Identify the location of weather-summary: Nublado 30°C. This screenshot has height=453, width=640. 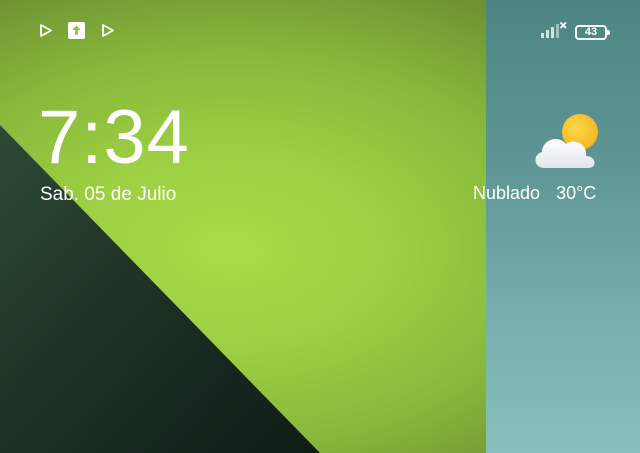
(534, 193).